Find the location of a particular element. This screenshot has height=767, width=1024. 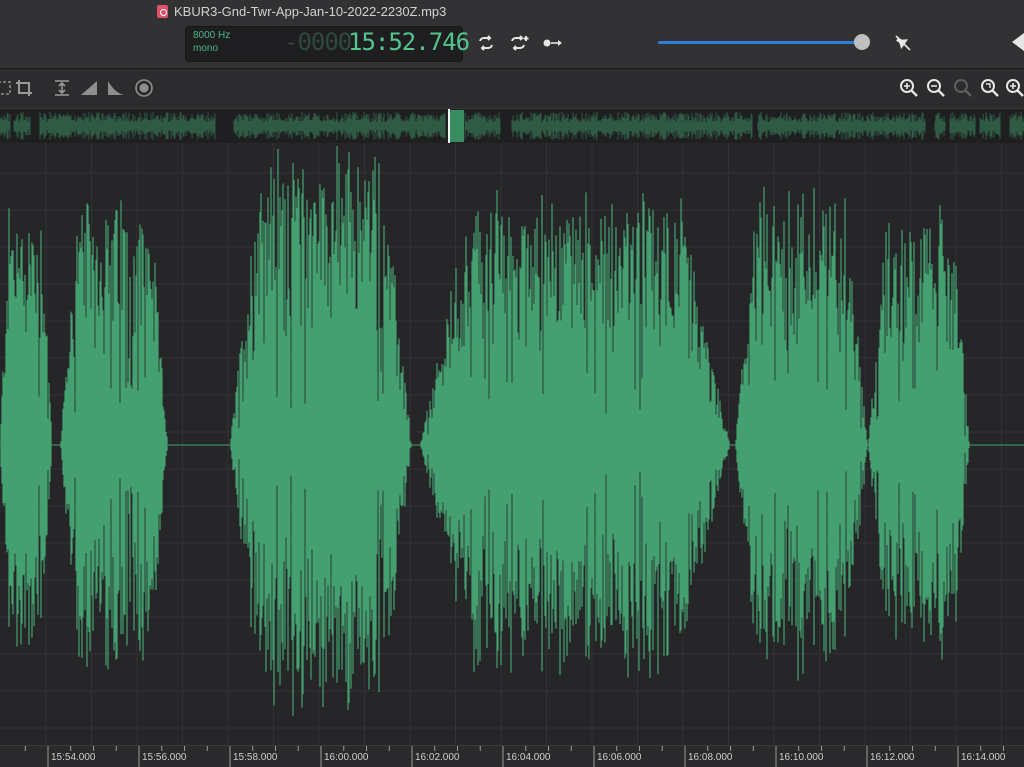

loop-button is located at coordinates (486, 43).